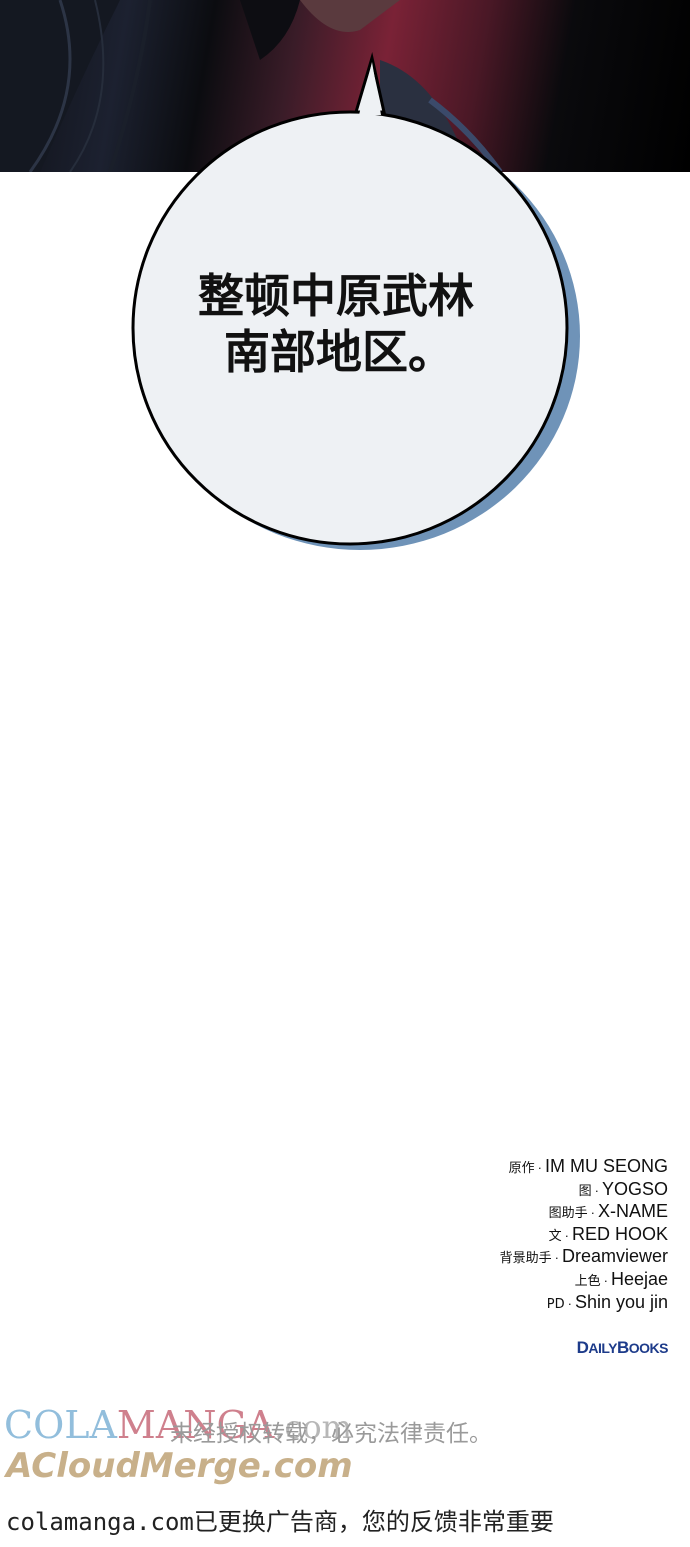 This screenshot has height=1547, width=690. I want to click on credit-name: Shin you jin, so click(621, 1301).